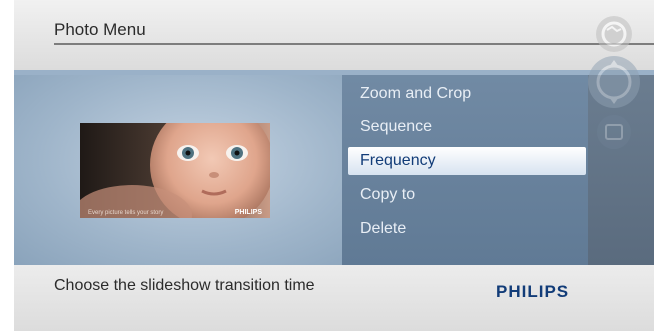  Describe the element at coordinates (354, 44) in the screenshot. I see `header-divider` at that location.